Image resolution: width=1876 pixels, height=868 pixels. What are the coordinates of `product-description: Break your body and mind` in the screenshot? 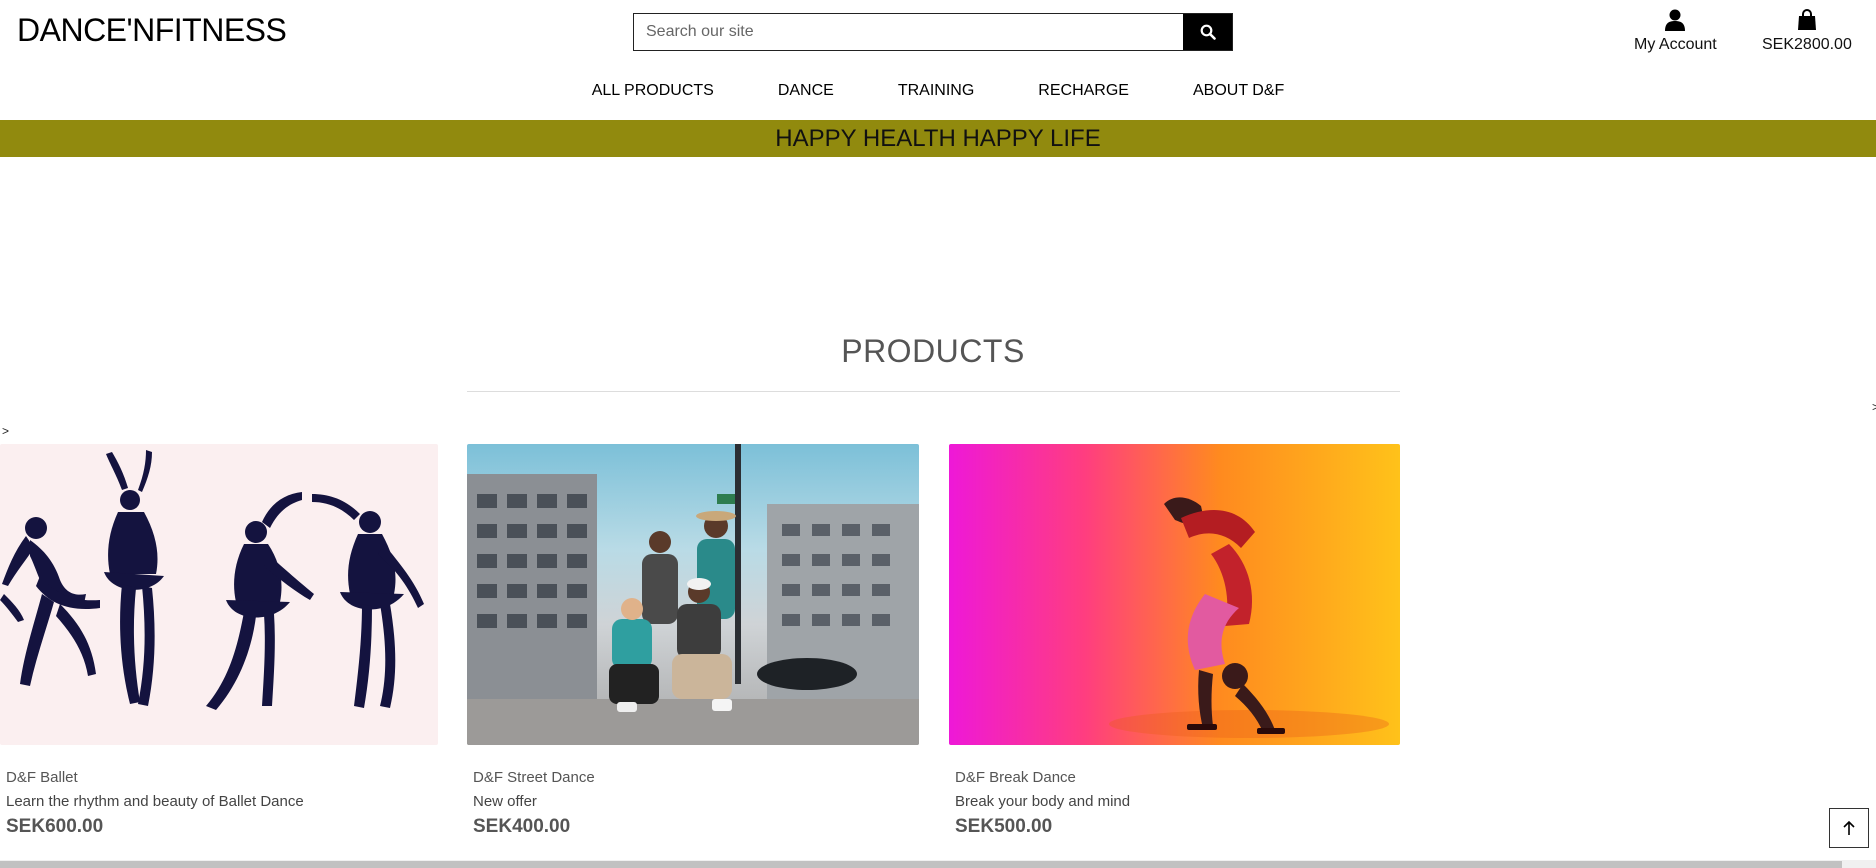 It's located at (1043, 801).